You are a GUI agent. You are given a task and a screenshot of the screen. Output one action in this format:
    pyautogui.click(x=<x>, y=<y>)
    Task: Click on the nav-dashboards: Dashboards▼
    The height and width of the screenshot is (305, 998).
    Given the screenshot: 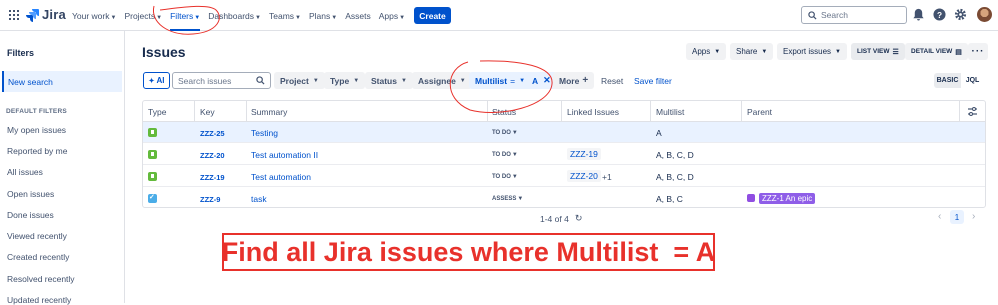 What is the action you would take?
    pyautogui.click(x=234, y=16)
    